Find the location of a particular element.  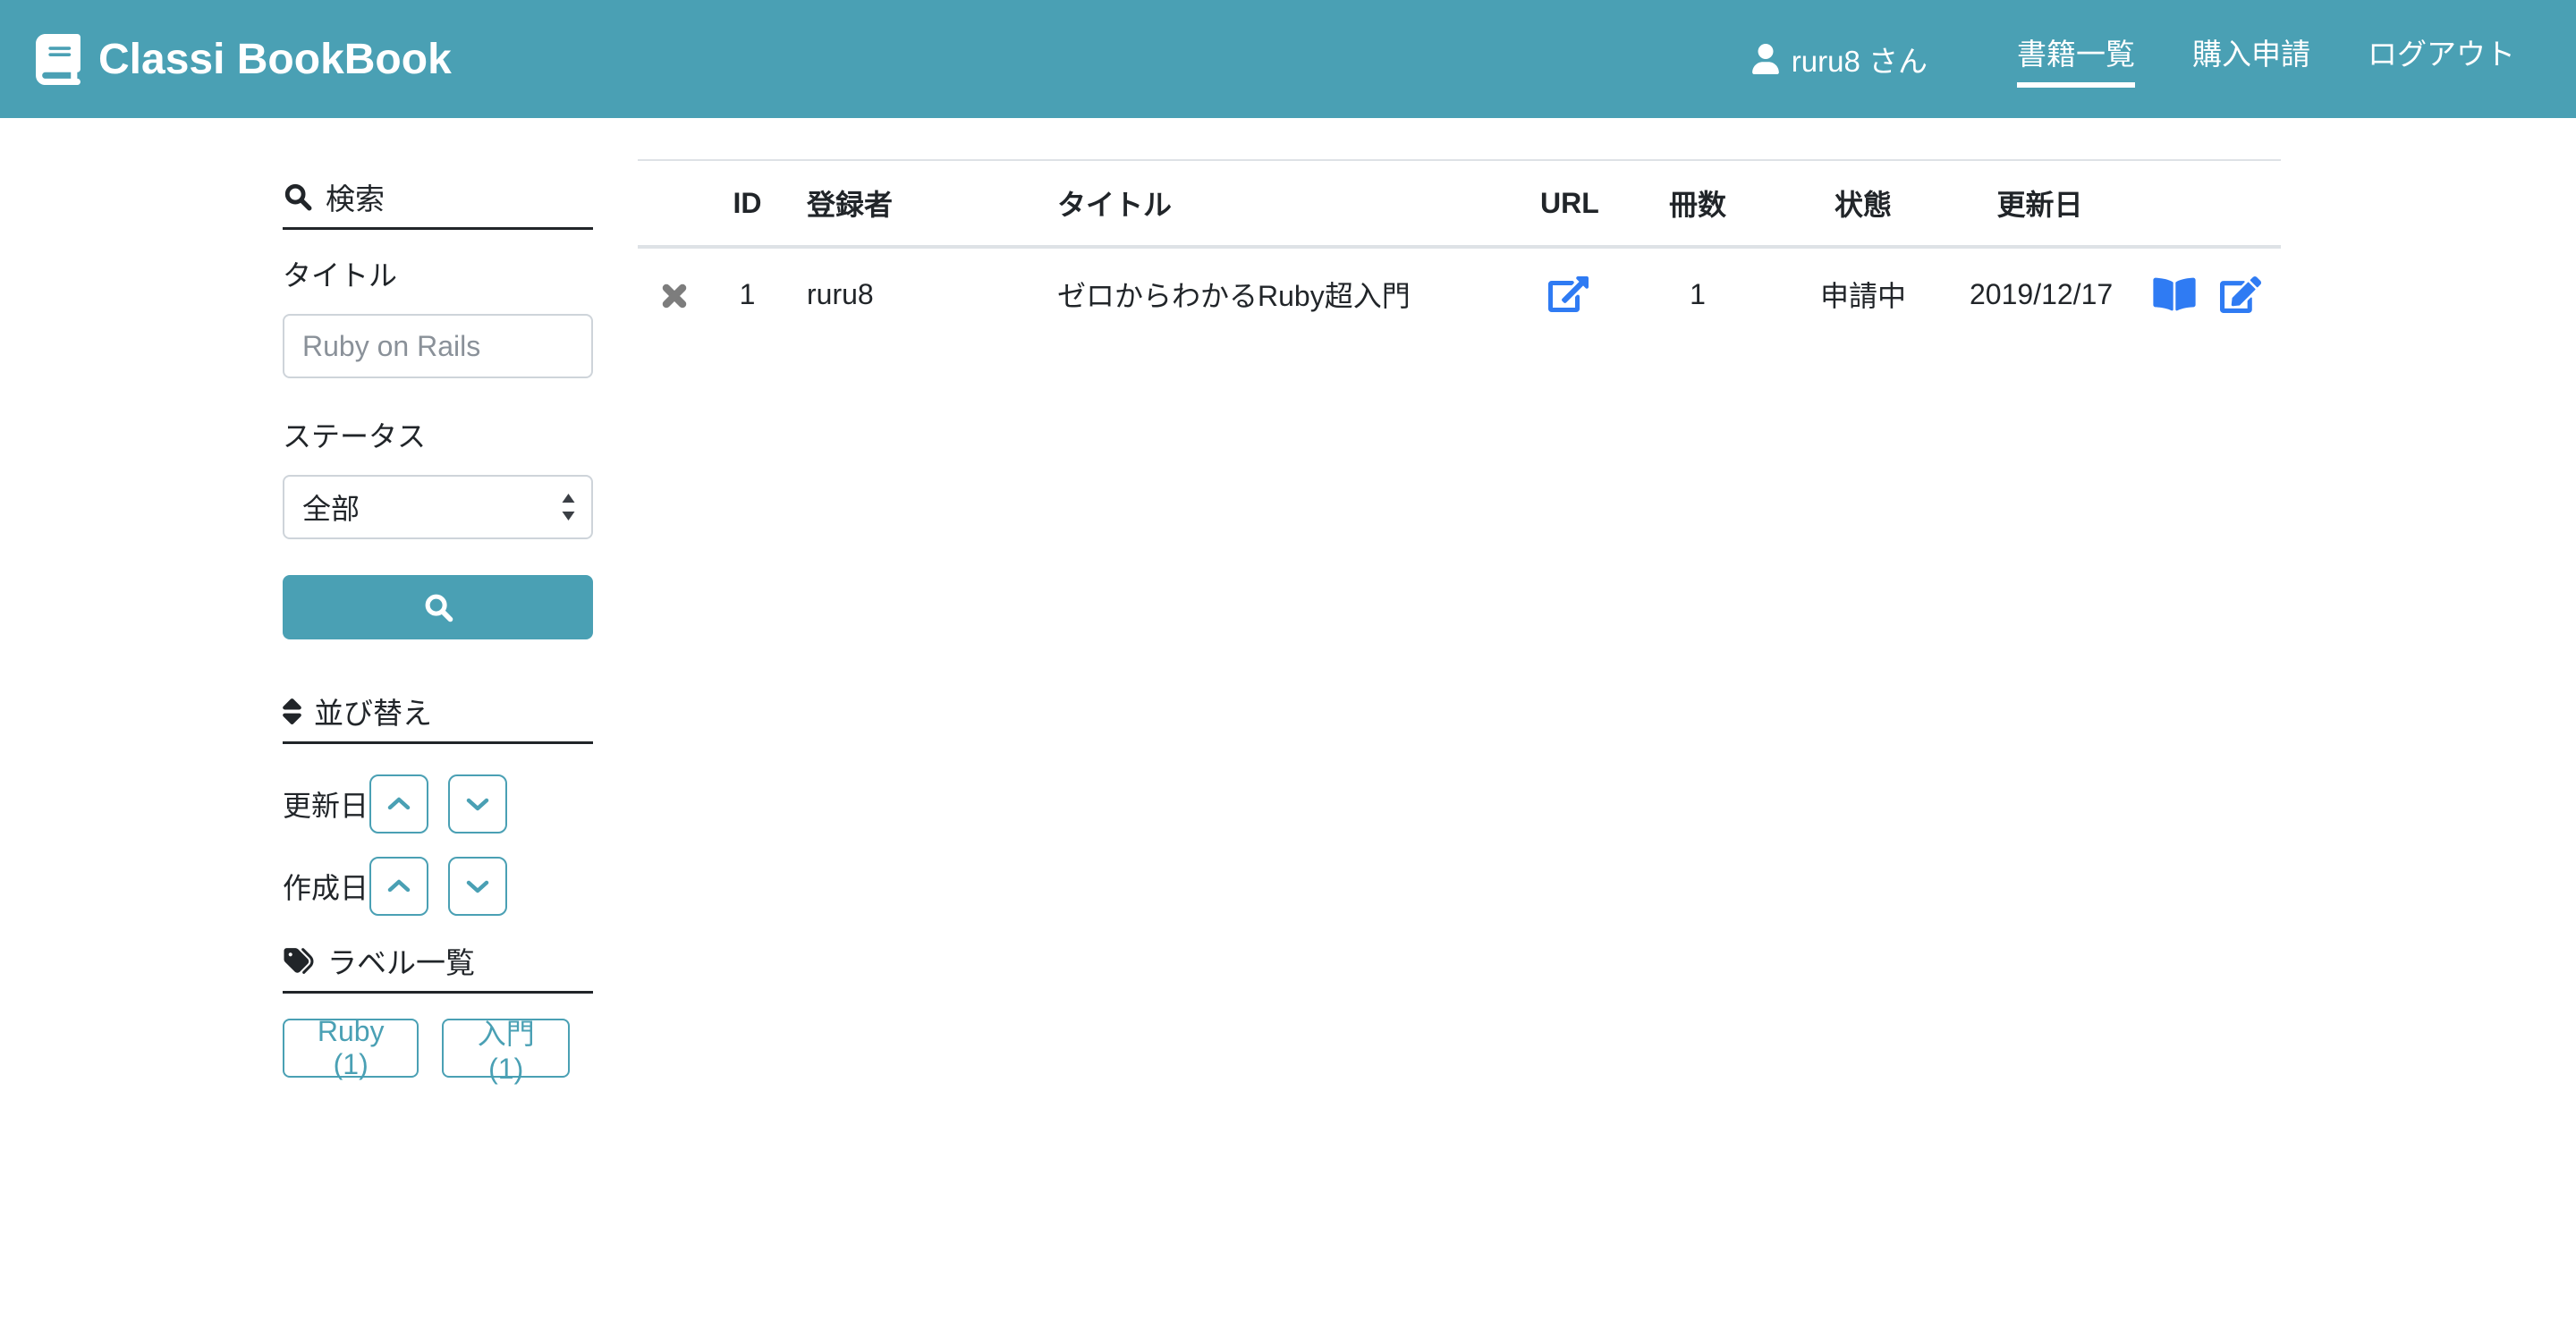

sort-created-label: 作成日 is located at coordinates (326, 888).